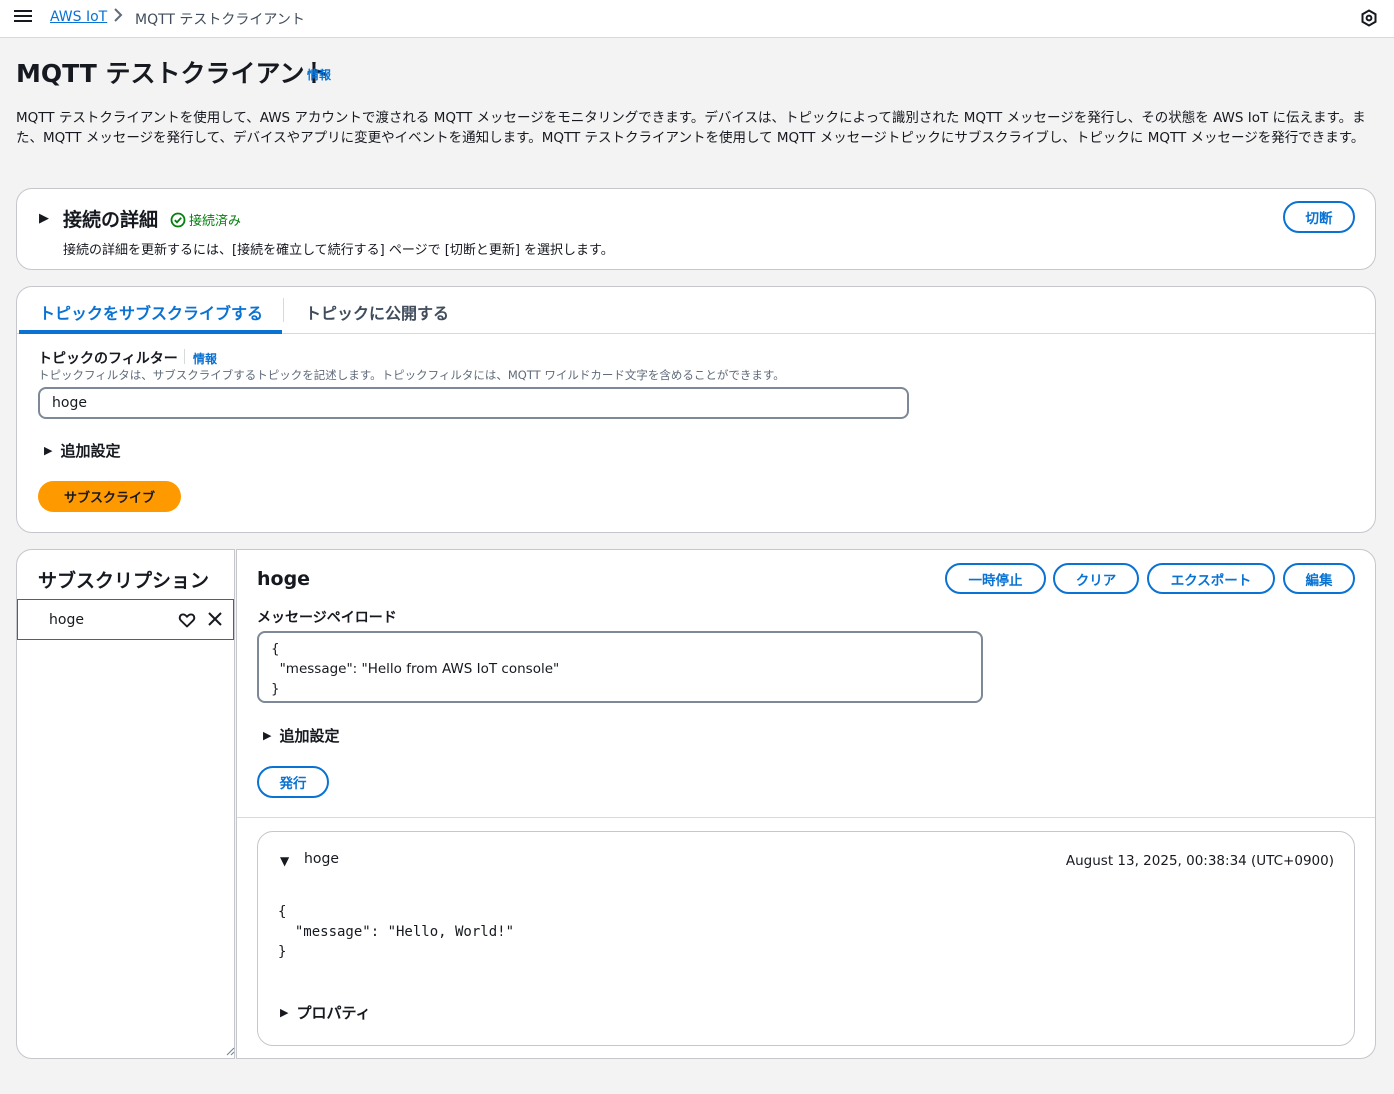  I want to click on subscription-item: hoge, so click(125, 619).